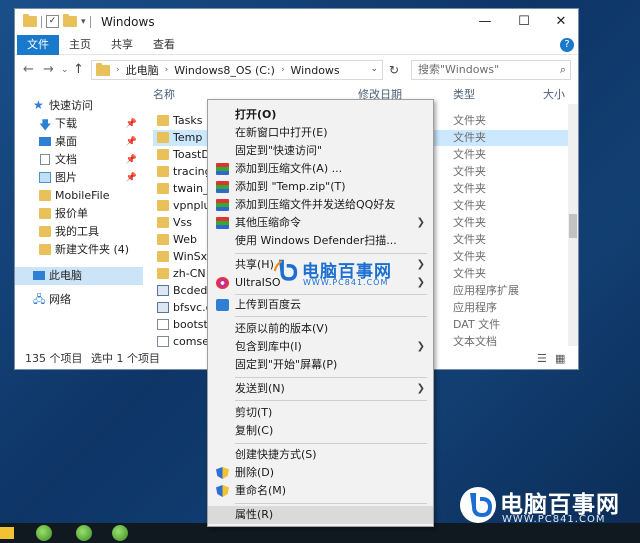 Image resolution: width=640 pixels, height=543 pixels. What do you see at coordinates (164, 95) in the screenshot?
I see `column-name: 名称` at bounding box center [164, 95].